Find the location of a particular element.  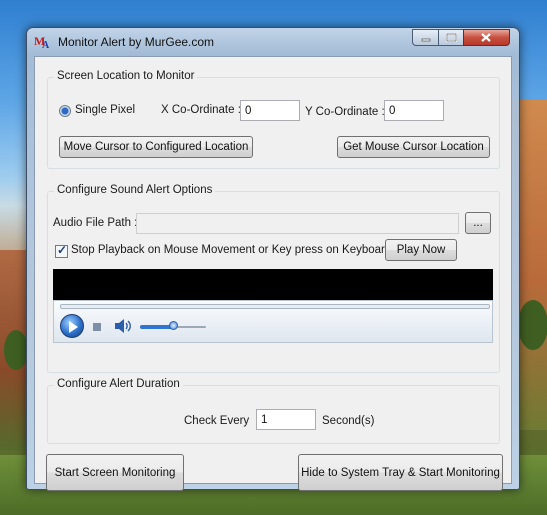

minimize-icon is located at coordinates (426, 40).